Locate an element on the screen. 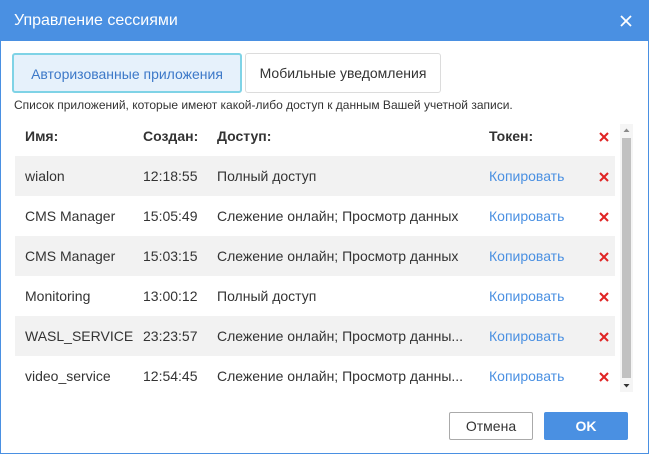 This screenshot has height=454, width=649. dialog-title: Управление сессиями is located at coordinates (96, 20).